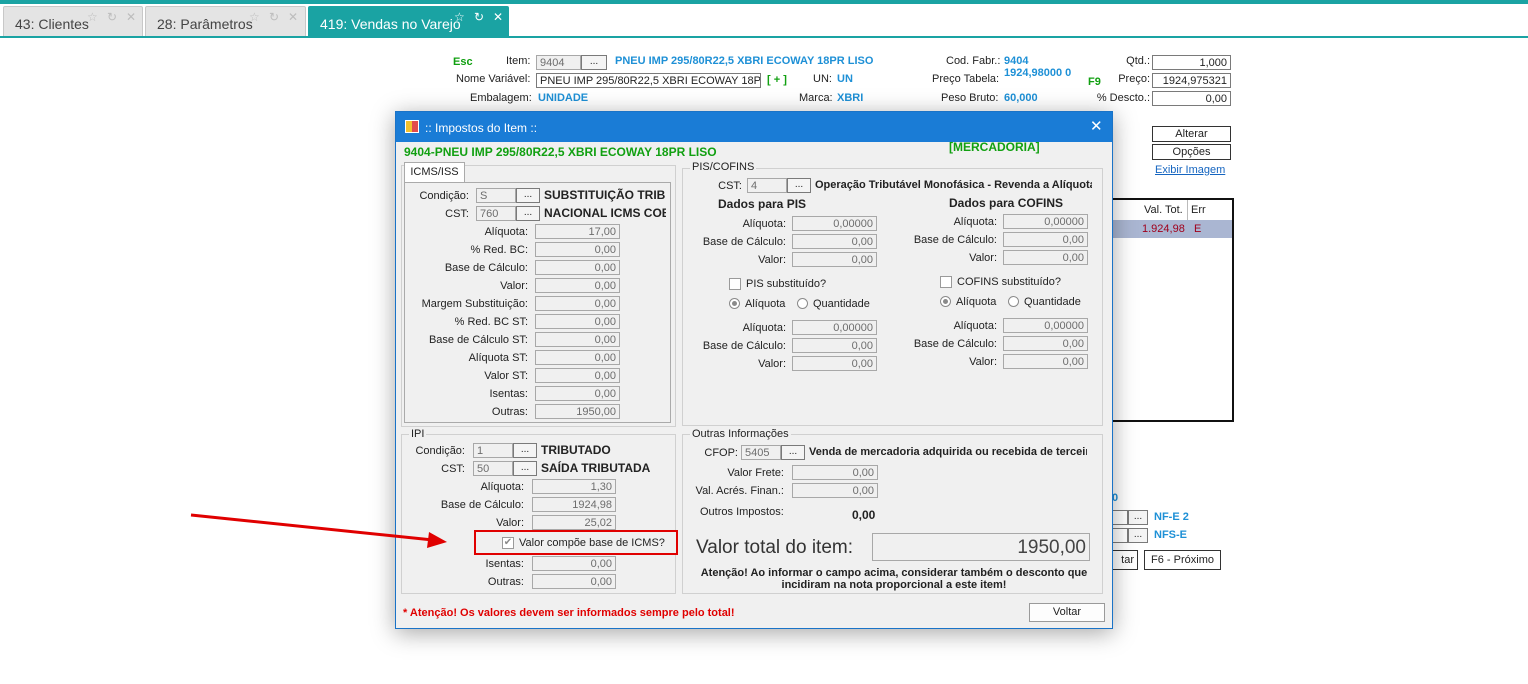 This screenshot has height=684, width=1528. What do you see at coordinates (772, 364) in the screenshot?
I see `pis-row-label: Valor:` at bounding box center [772, 364].